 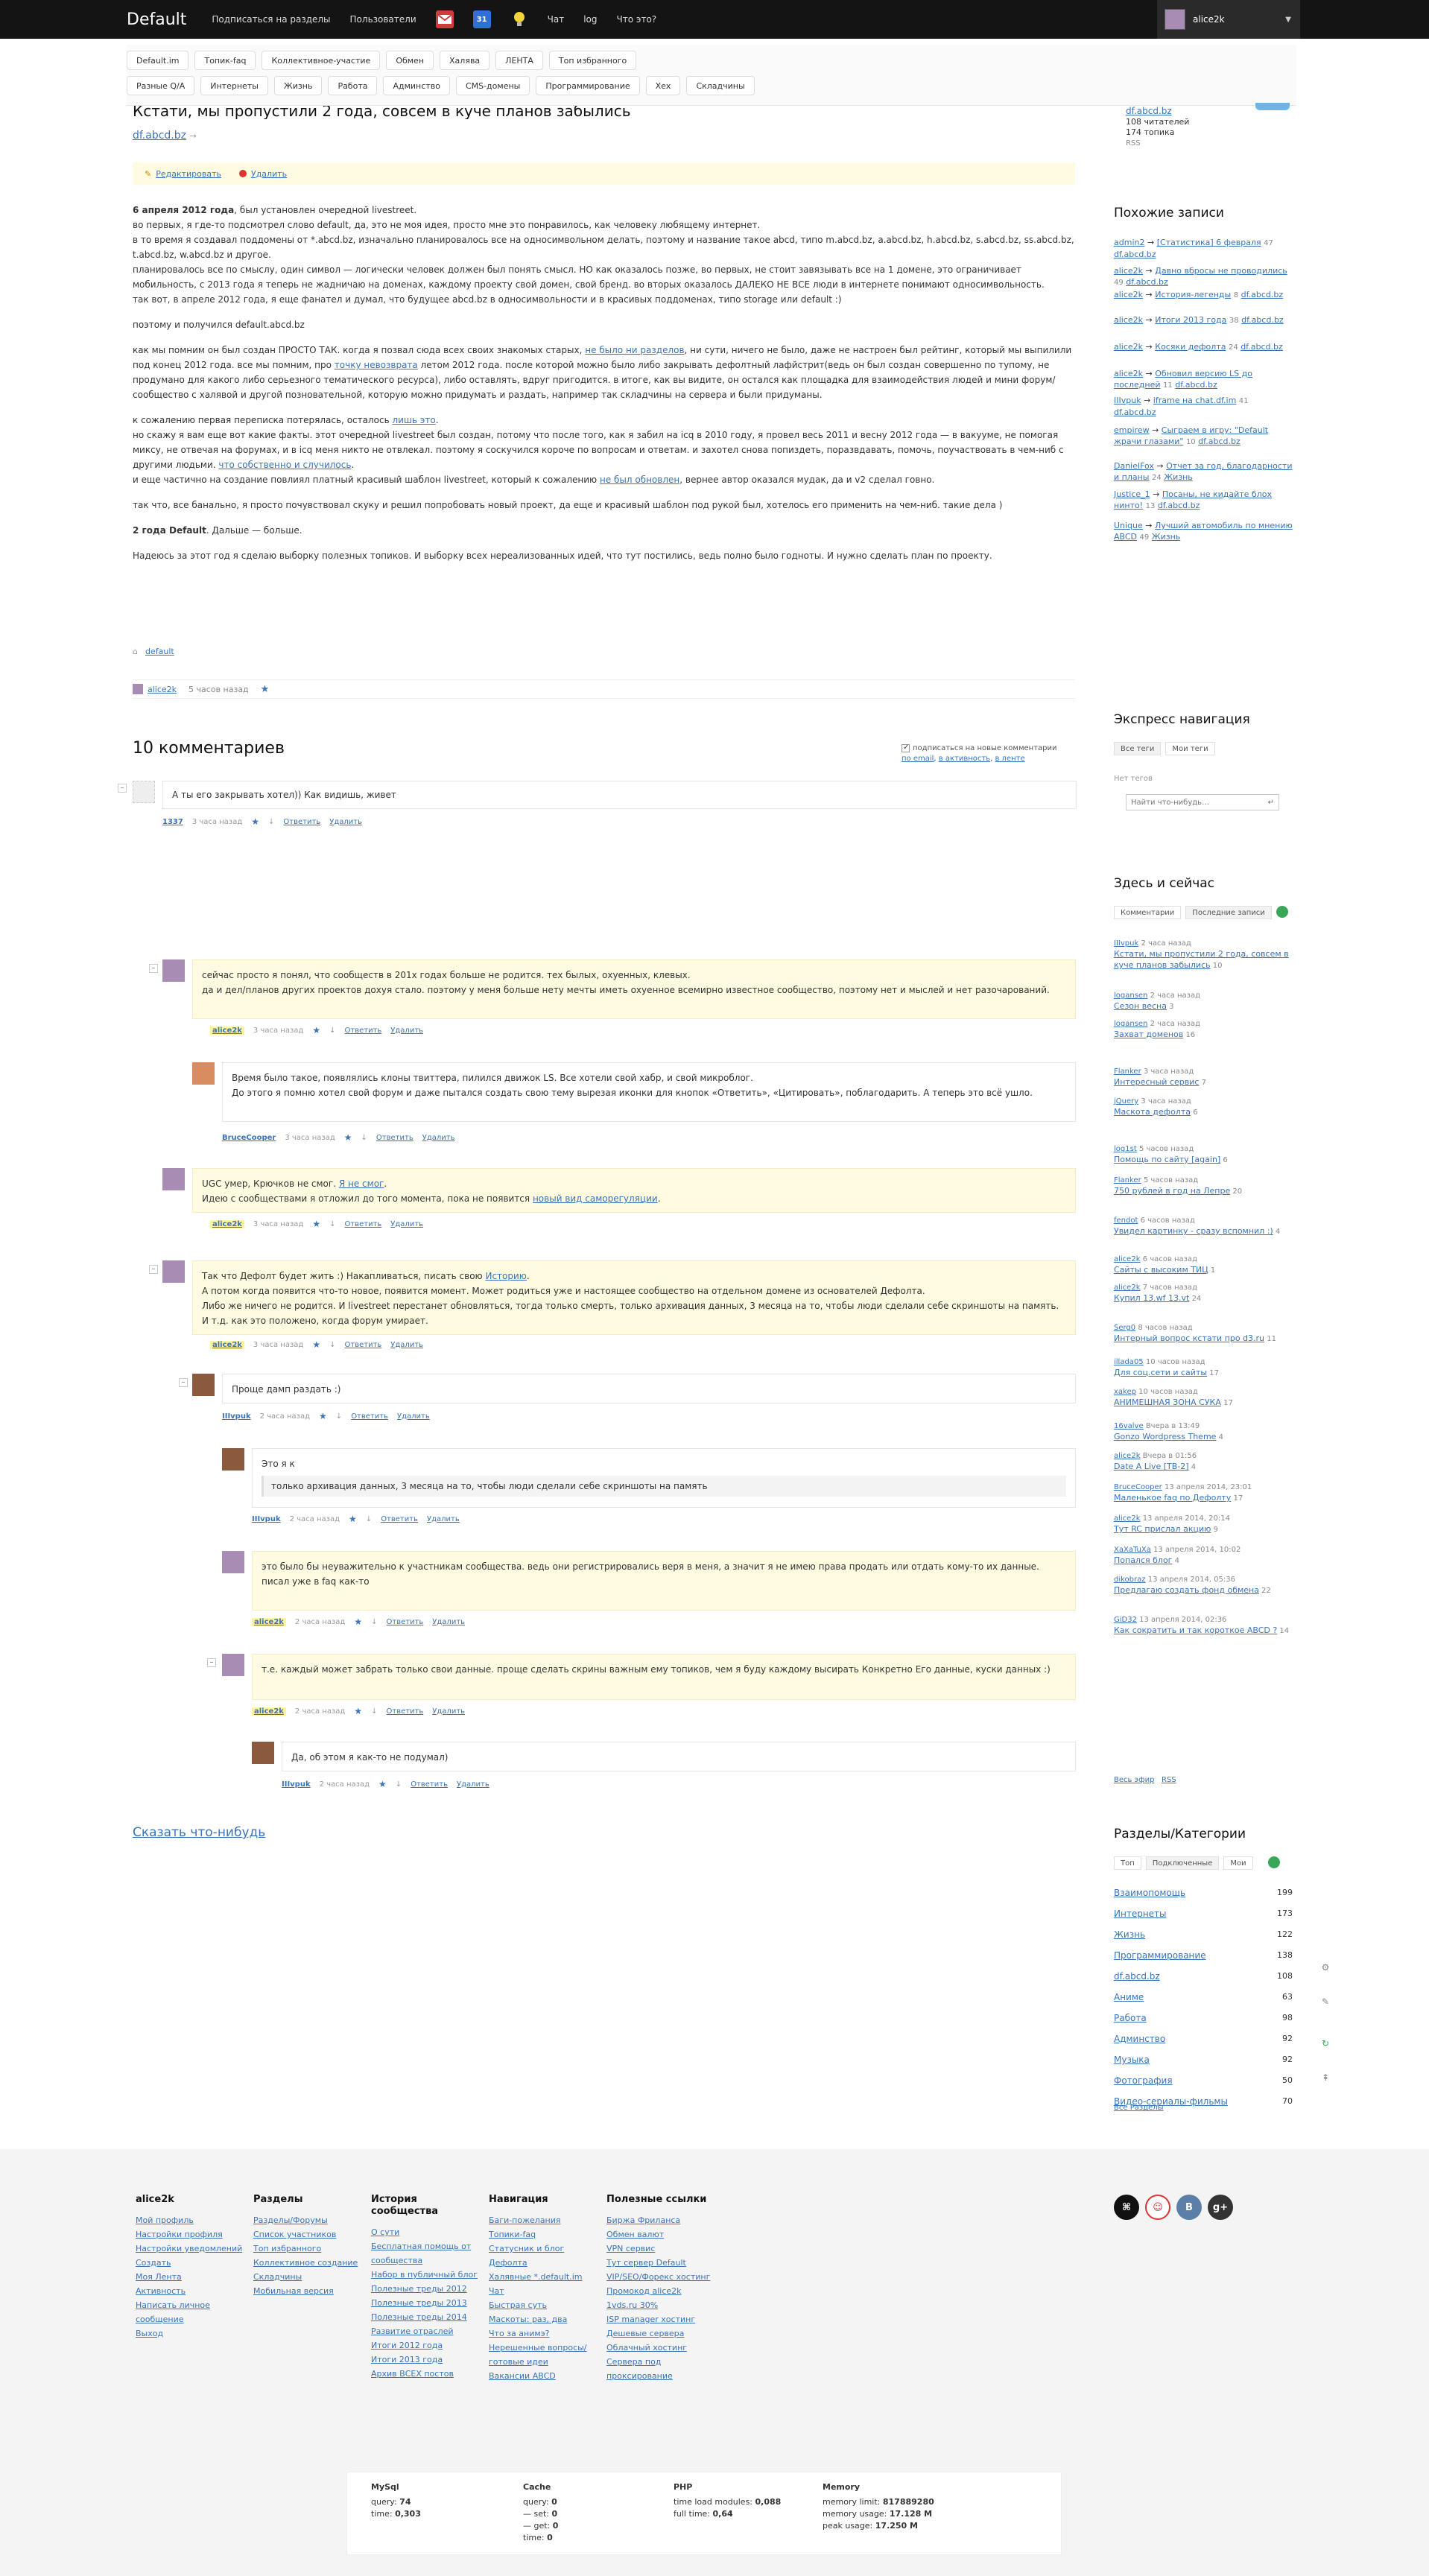 What do you see at coordinates (590, 19) in the screenshot?
I see `nav-log: log` at bounding box center [590, 19].